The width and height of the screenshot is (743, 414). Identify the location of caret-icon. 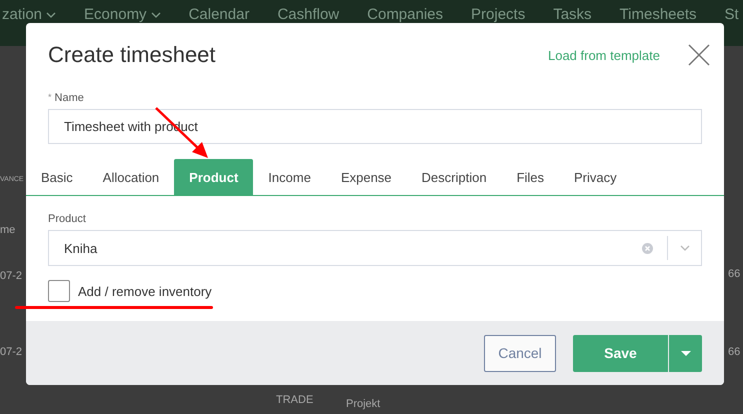
(685, 353).